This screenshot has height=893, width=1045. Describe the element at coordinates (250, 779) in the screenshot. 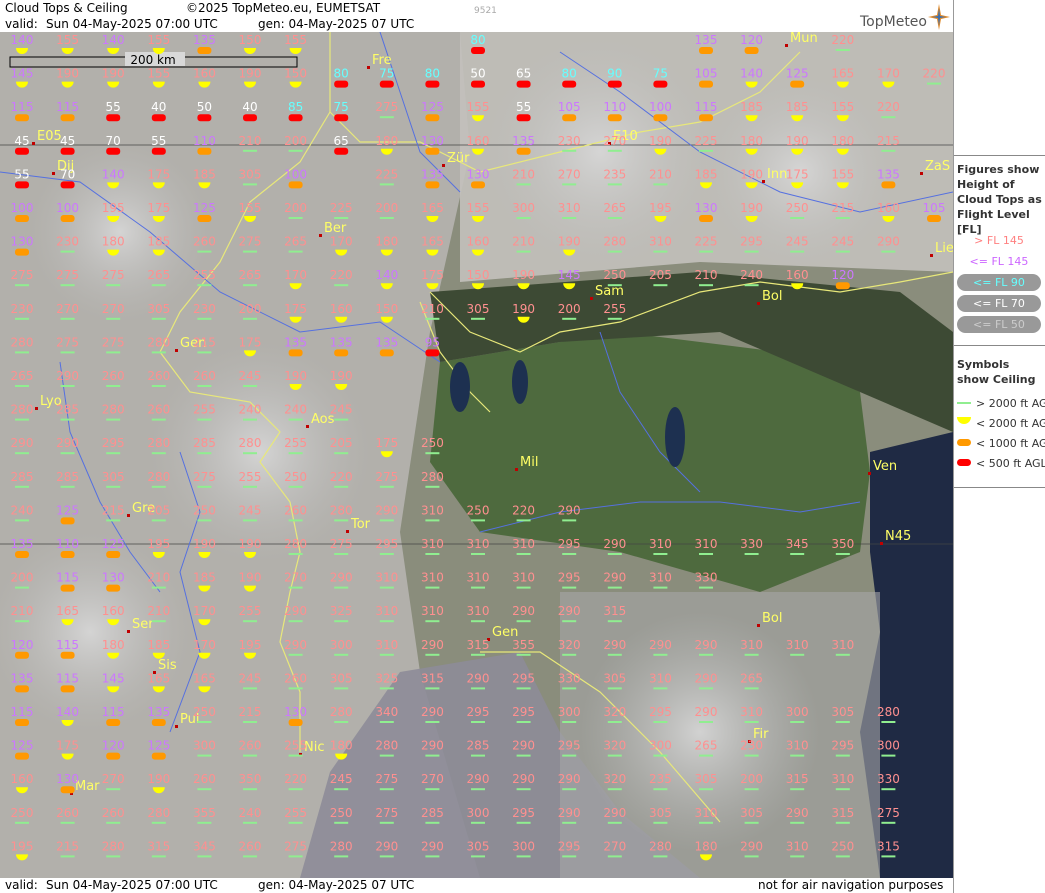

I see `cloud-top-value: 350` at that location.